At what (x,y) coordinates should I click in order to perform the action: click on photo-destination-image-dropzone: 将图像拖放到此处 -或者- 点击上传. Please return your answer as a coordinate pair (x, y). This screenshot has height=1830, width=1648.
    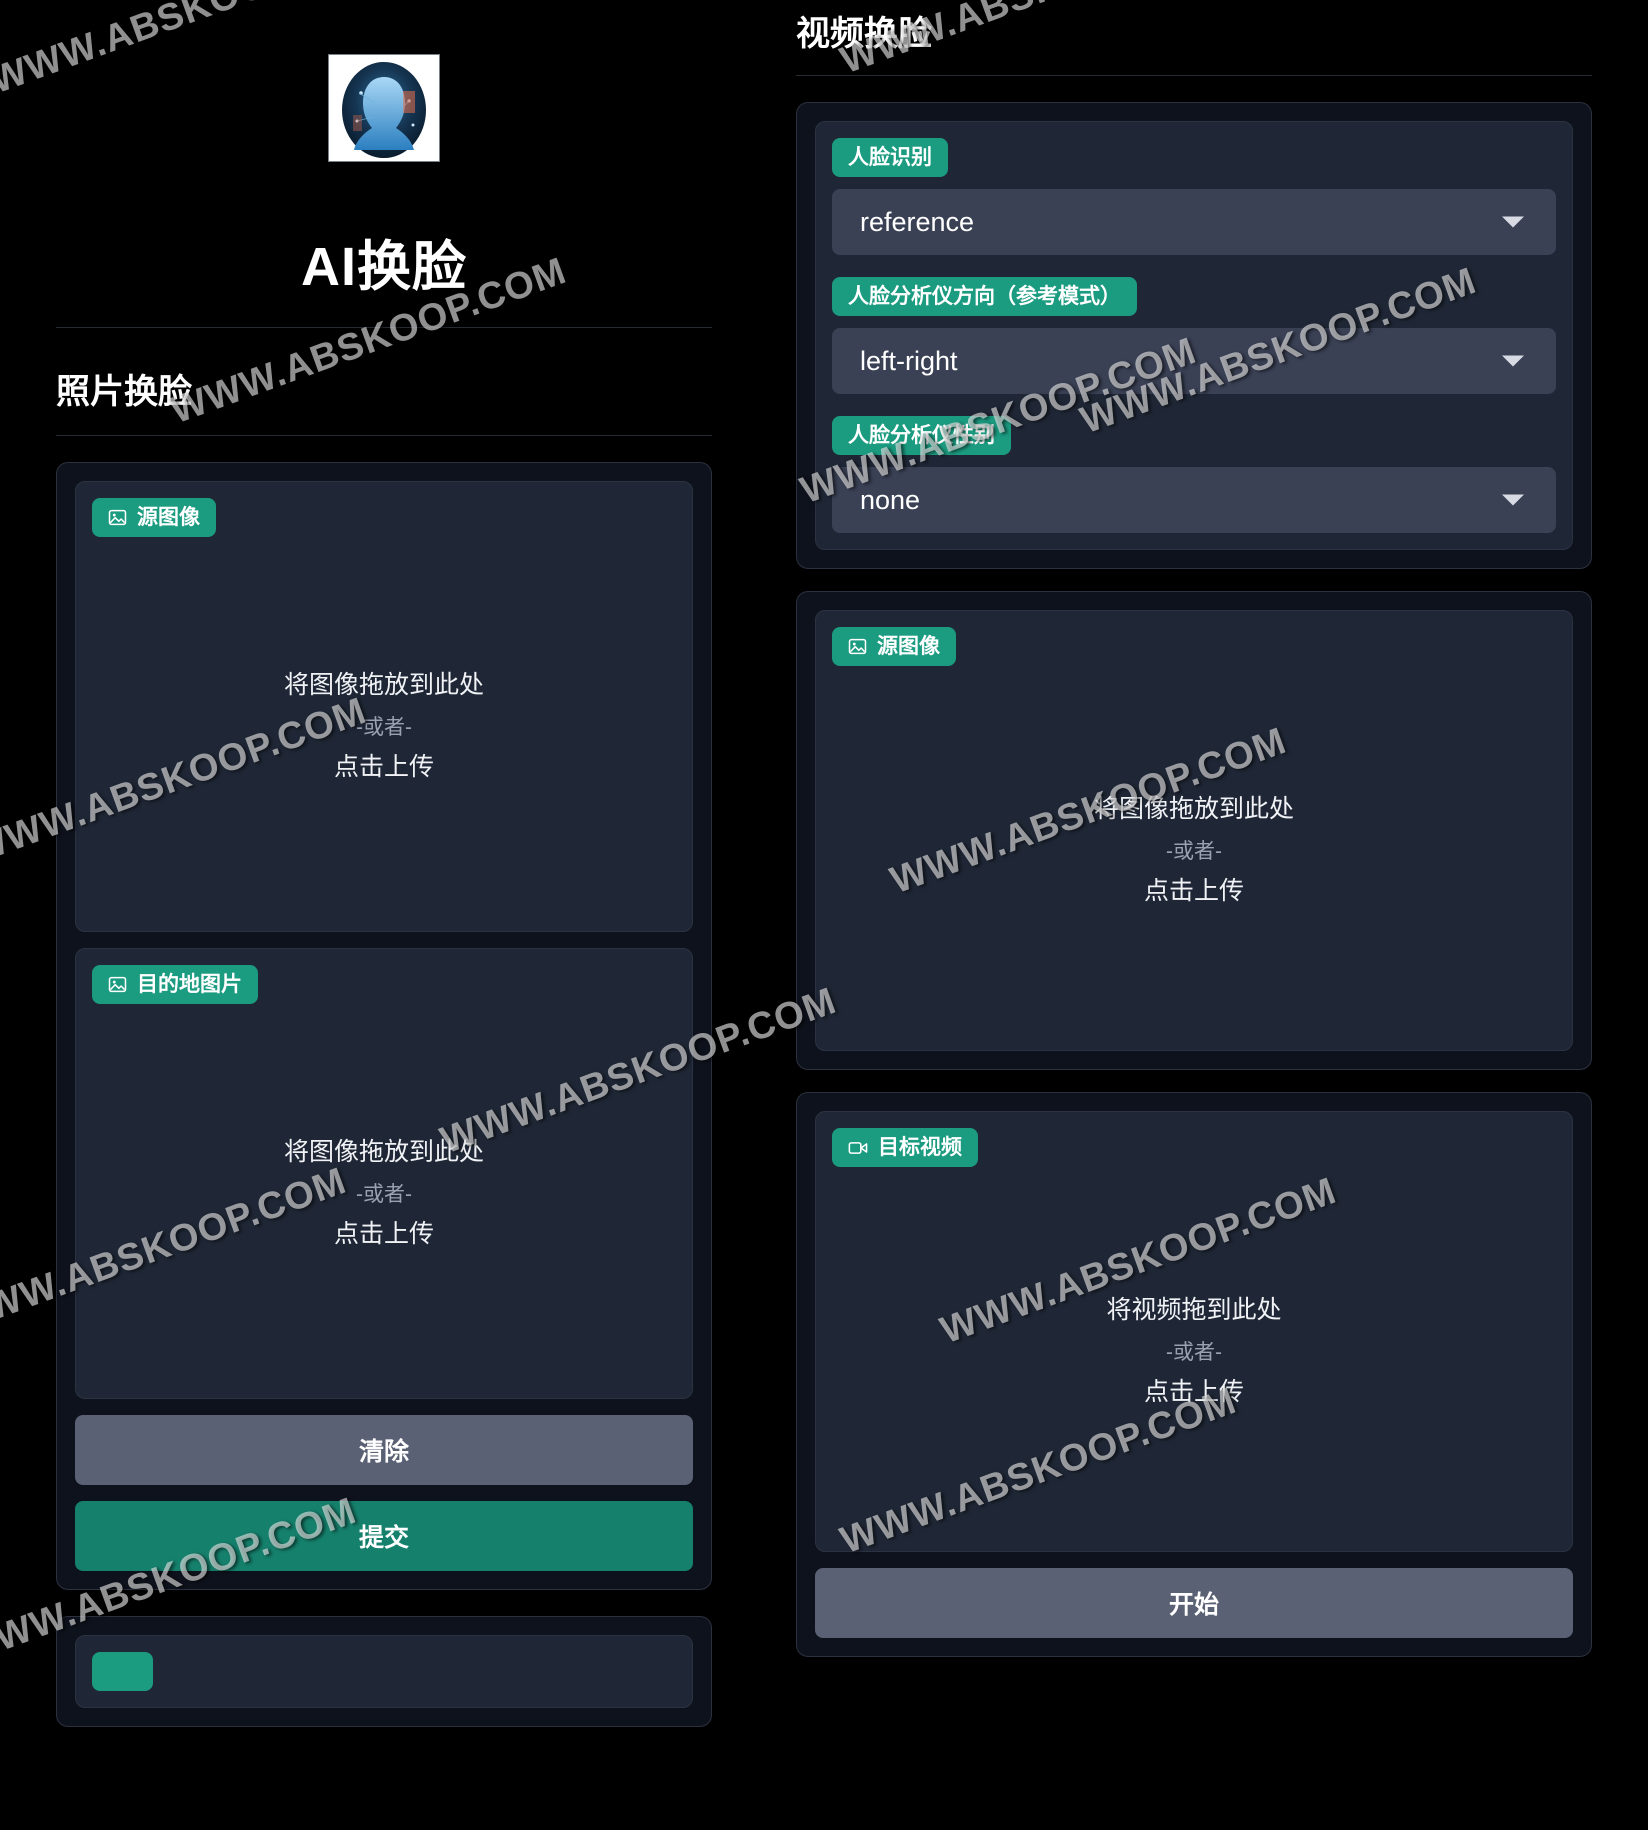
    Looking at the image, I should click on (384, 1191).